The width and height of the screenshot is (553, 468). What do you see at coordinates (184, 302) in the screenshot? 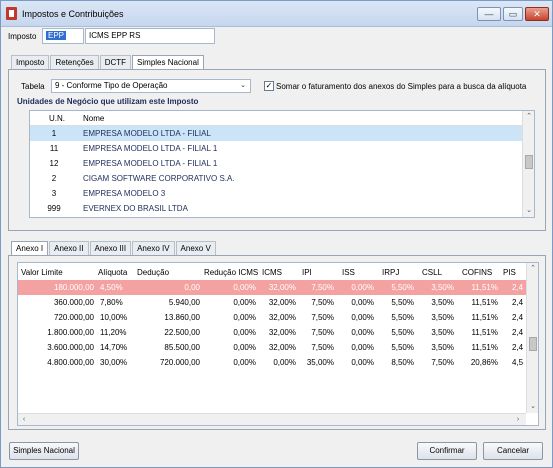
I see `cell-deducao: 5.940,00` at bounding box center [184, 302].